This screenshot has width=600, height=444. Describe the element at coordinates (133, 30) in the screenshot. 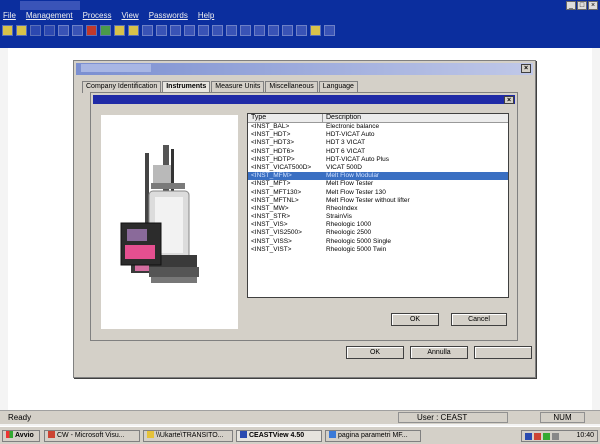

I see `help-icon` at that location.